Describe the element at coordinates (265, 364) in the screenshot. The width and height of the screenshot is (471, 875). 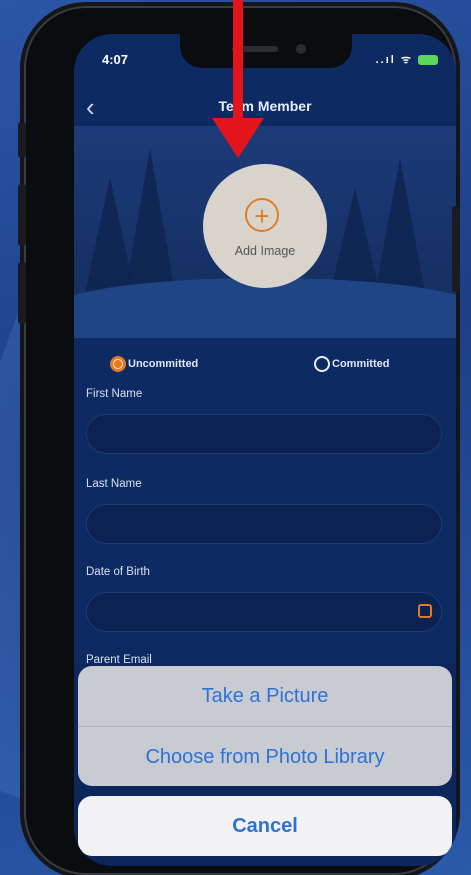
I see `commitment-radio-group: Uncommitted Committed` at that location.